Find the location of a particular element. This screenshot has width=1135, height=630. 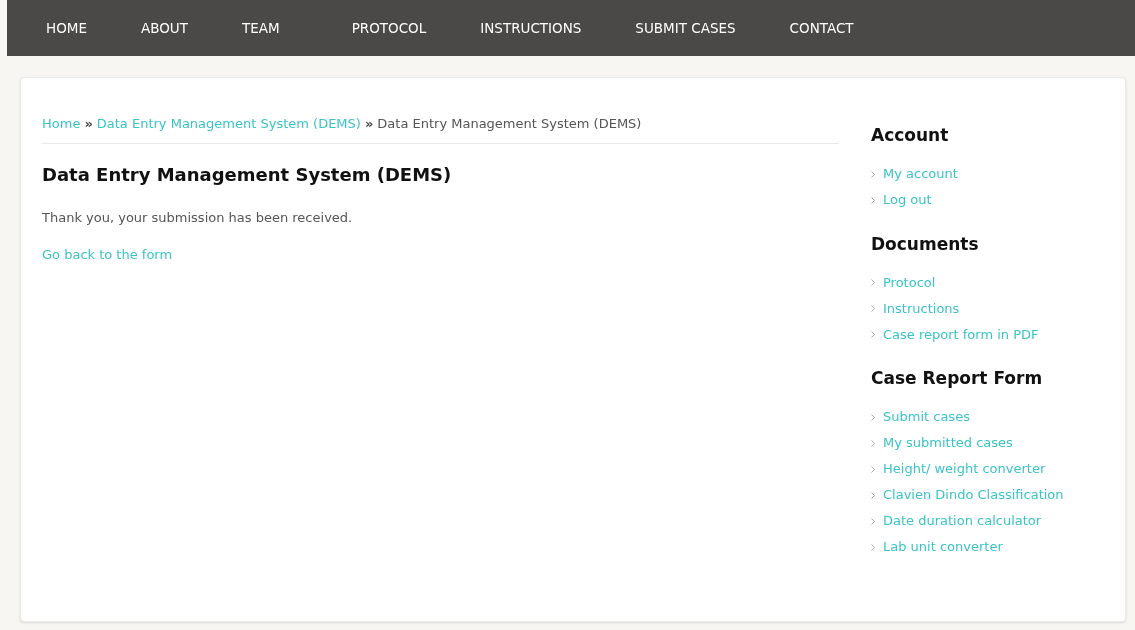

sidebar-link: My account is located at coordinates (920, 174).